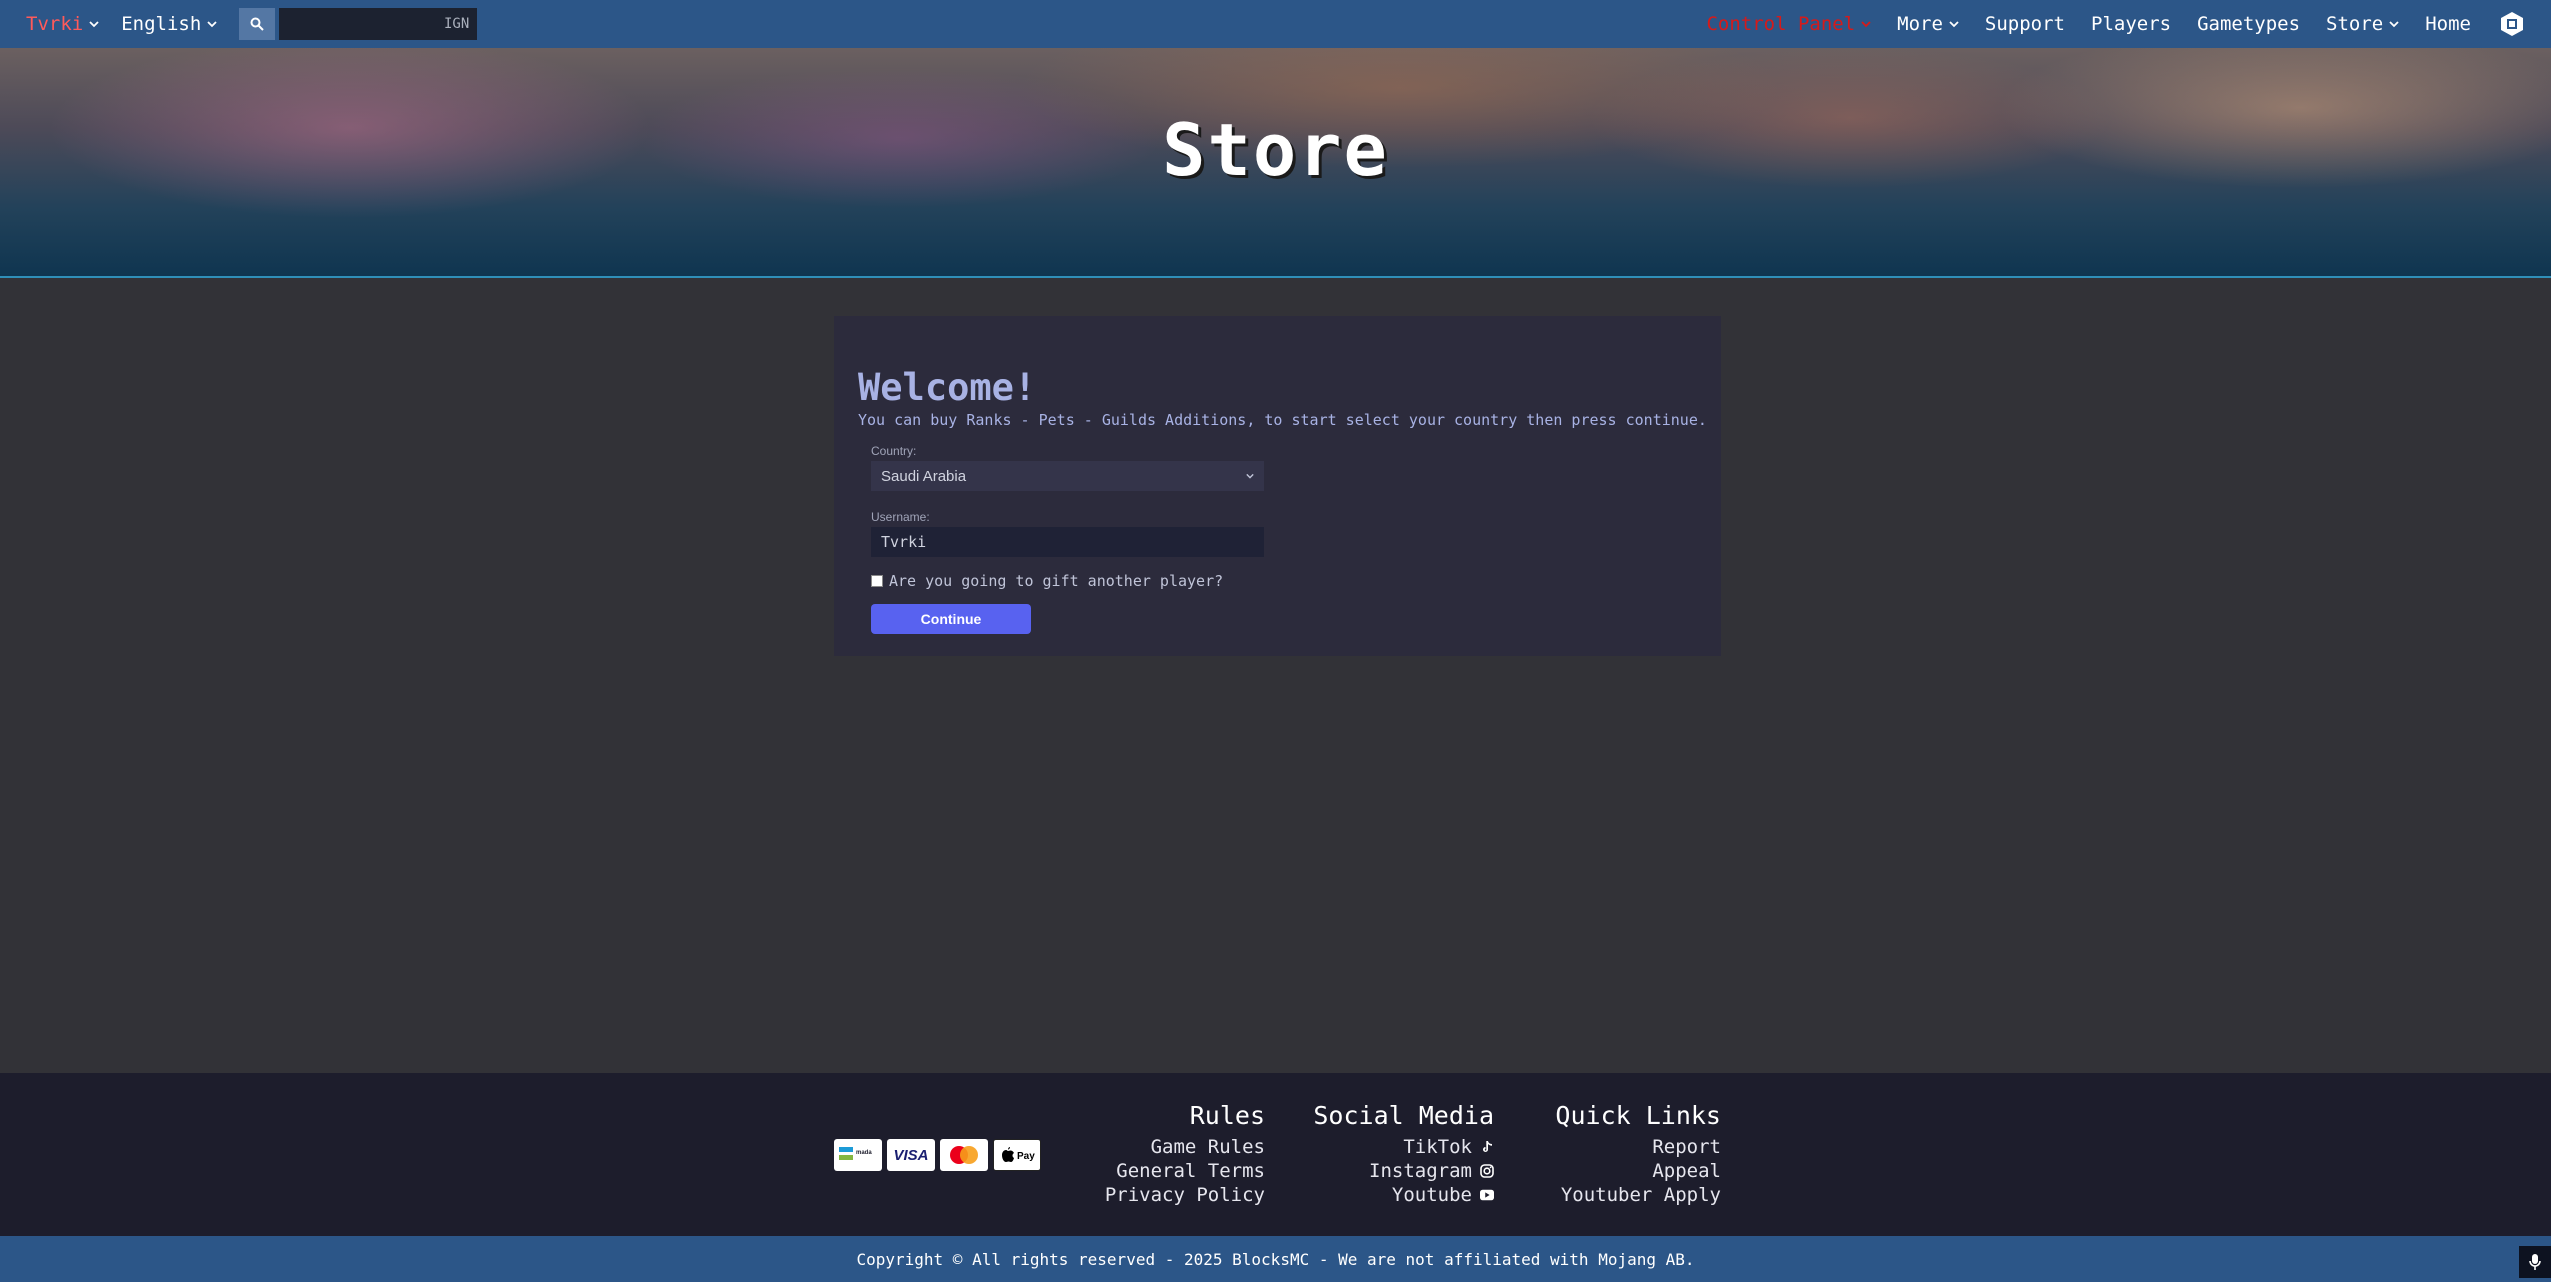 This screenshot has width=2551, height=1282. What do you see at coordinates (1781, 24) in the screenshot?
I see `nav-control-panel-label: Control Panel` at bounding box center [1781, 24].